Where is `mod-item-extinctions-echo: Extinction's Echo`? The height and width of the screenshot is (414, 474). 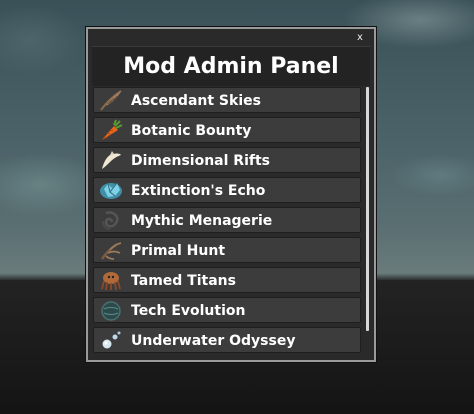
mod-item-extinctions-echo: Extinction's Echo is located at coordinates (227, 190).